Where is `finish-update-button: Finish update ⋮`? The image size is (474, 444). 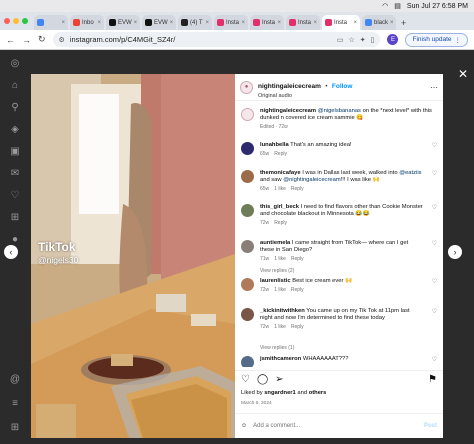 finish-update-button: Finish update ⋮ is located at coordinates (436, 39).